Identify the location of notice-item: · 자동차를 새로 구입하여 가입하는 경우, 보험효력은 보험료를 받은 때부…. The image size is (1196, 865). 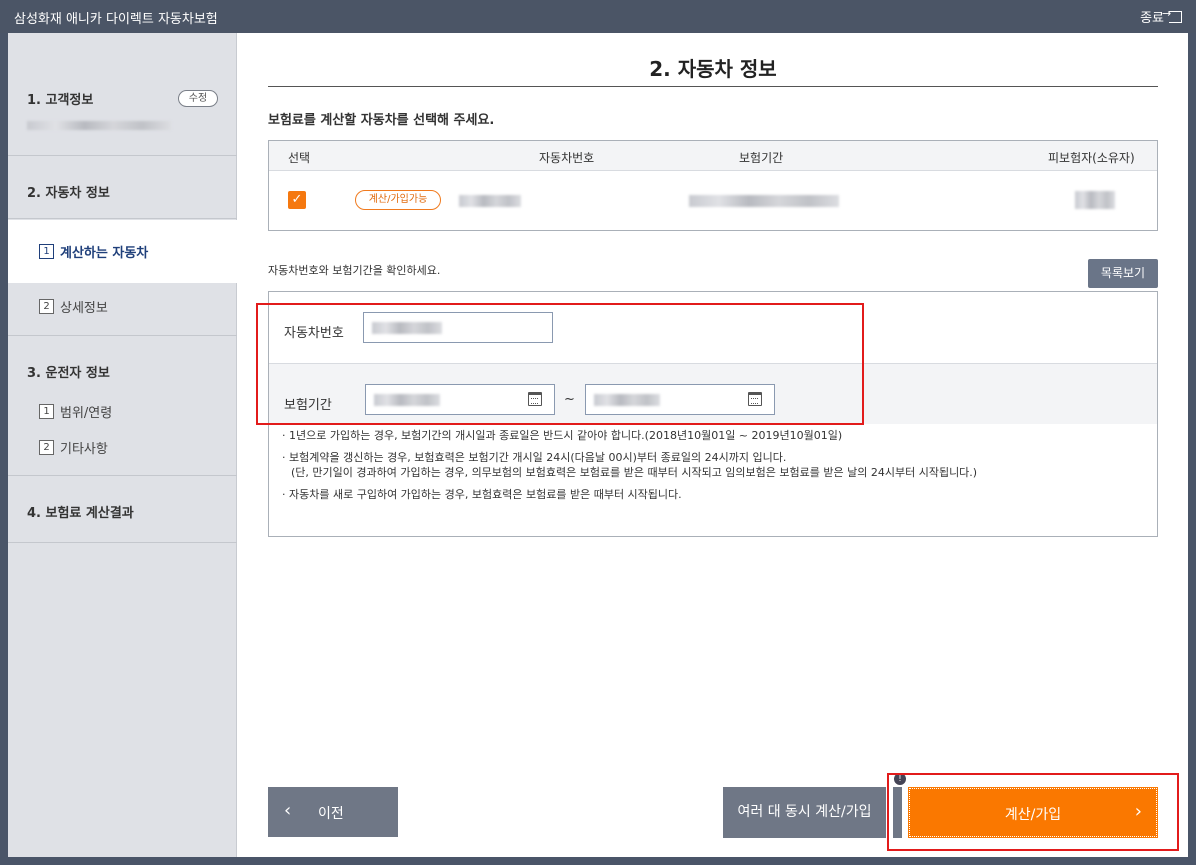
(482, 494).